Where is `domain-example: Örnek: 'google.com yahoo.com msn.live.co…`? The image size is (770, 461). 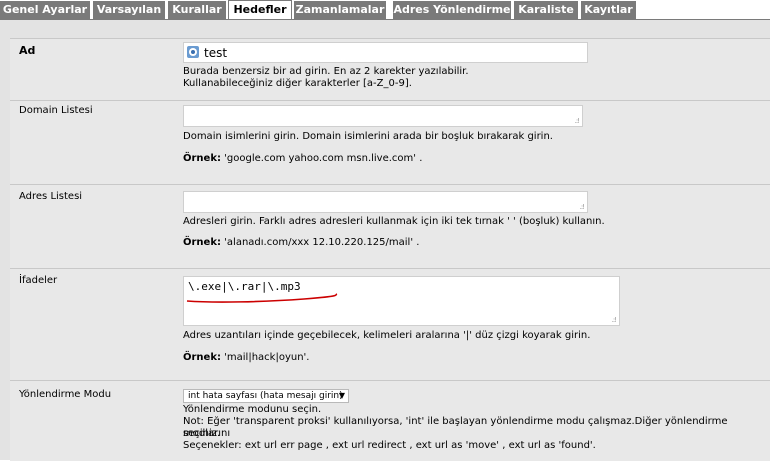
domain-example: Örnek: 'google.com yahoo.com msn.live.co… is located at coordinates (302, 159).